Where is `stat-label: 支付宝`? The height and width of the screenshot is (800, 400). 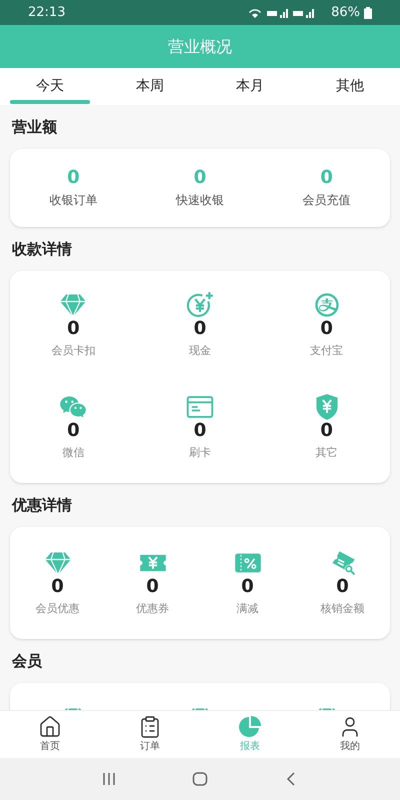
stat-label: 支付宝 is located at coordinates (327, 351).